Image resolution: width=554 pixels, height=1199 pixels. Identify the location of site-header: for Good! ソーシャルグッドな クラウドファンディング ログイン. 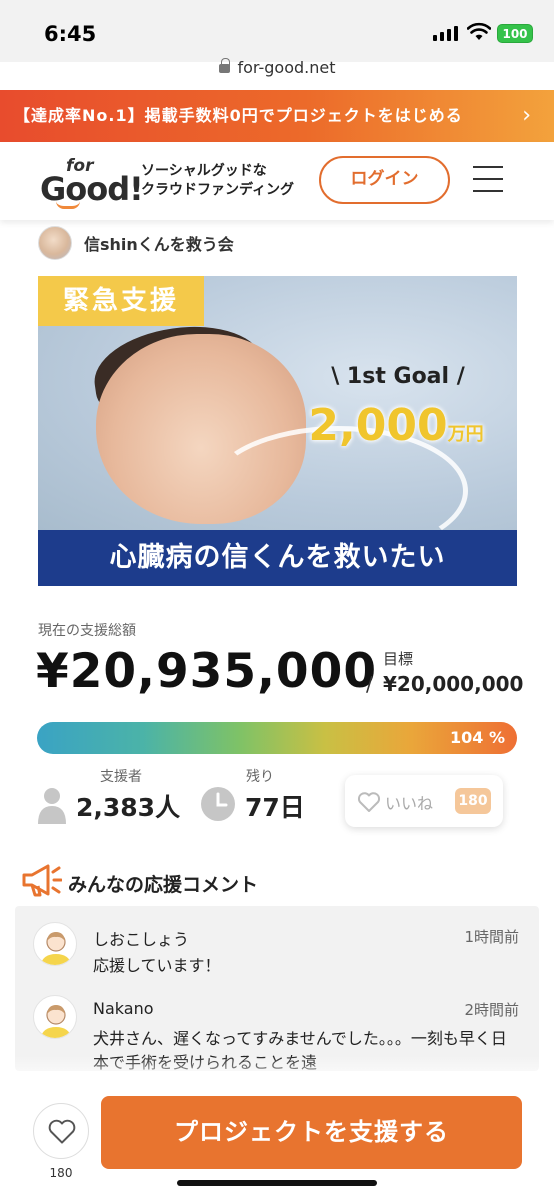
(277, 181).